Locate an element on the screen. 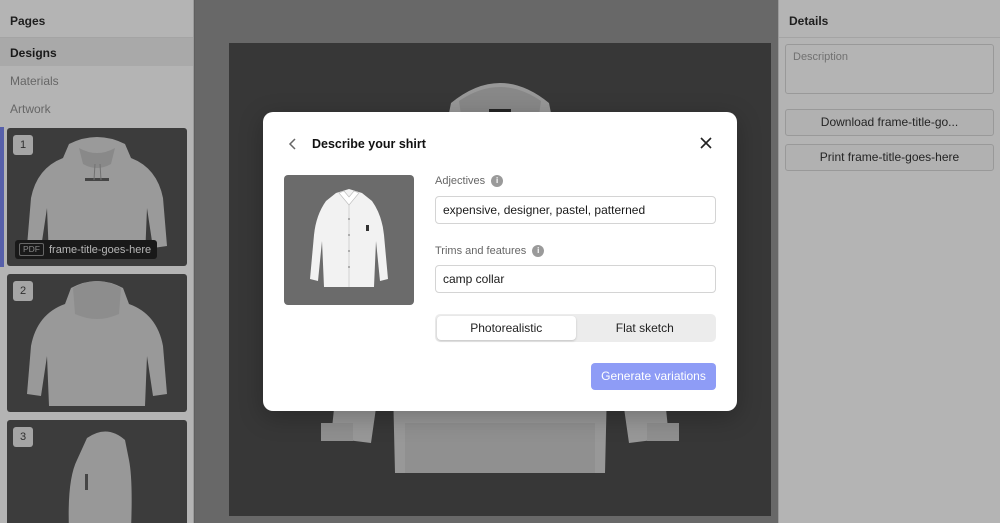 The width and height of the screenshot is (1000, 523). trims-label-text: Trims and features is located at coordinates (481, 251).